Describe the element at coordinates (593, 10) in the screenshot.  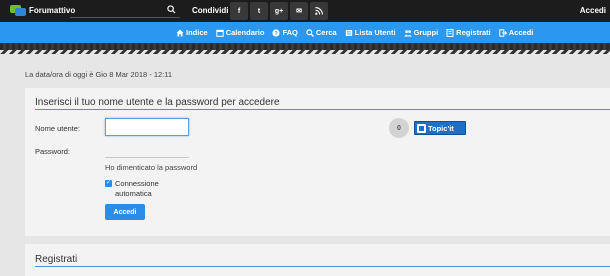
I see `top-login-link: Accedi` at that location.